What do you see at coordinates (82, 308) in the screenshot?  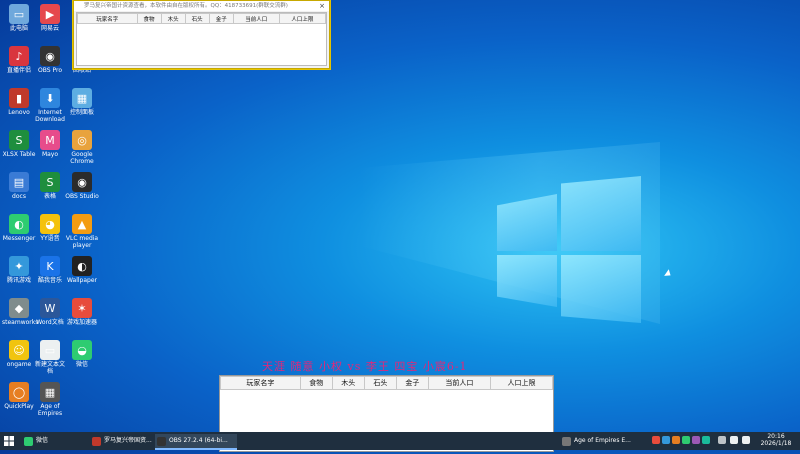 I see `app-icon: ✶` at bounding box center [82, 308].